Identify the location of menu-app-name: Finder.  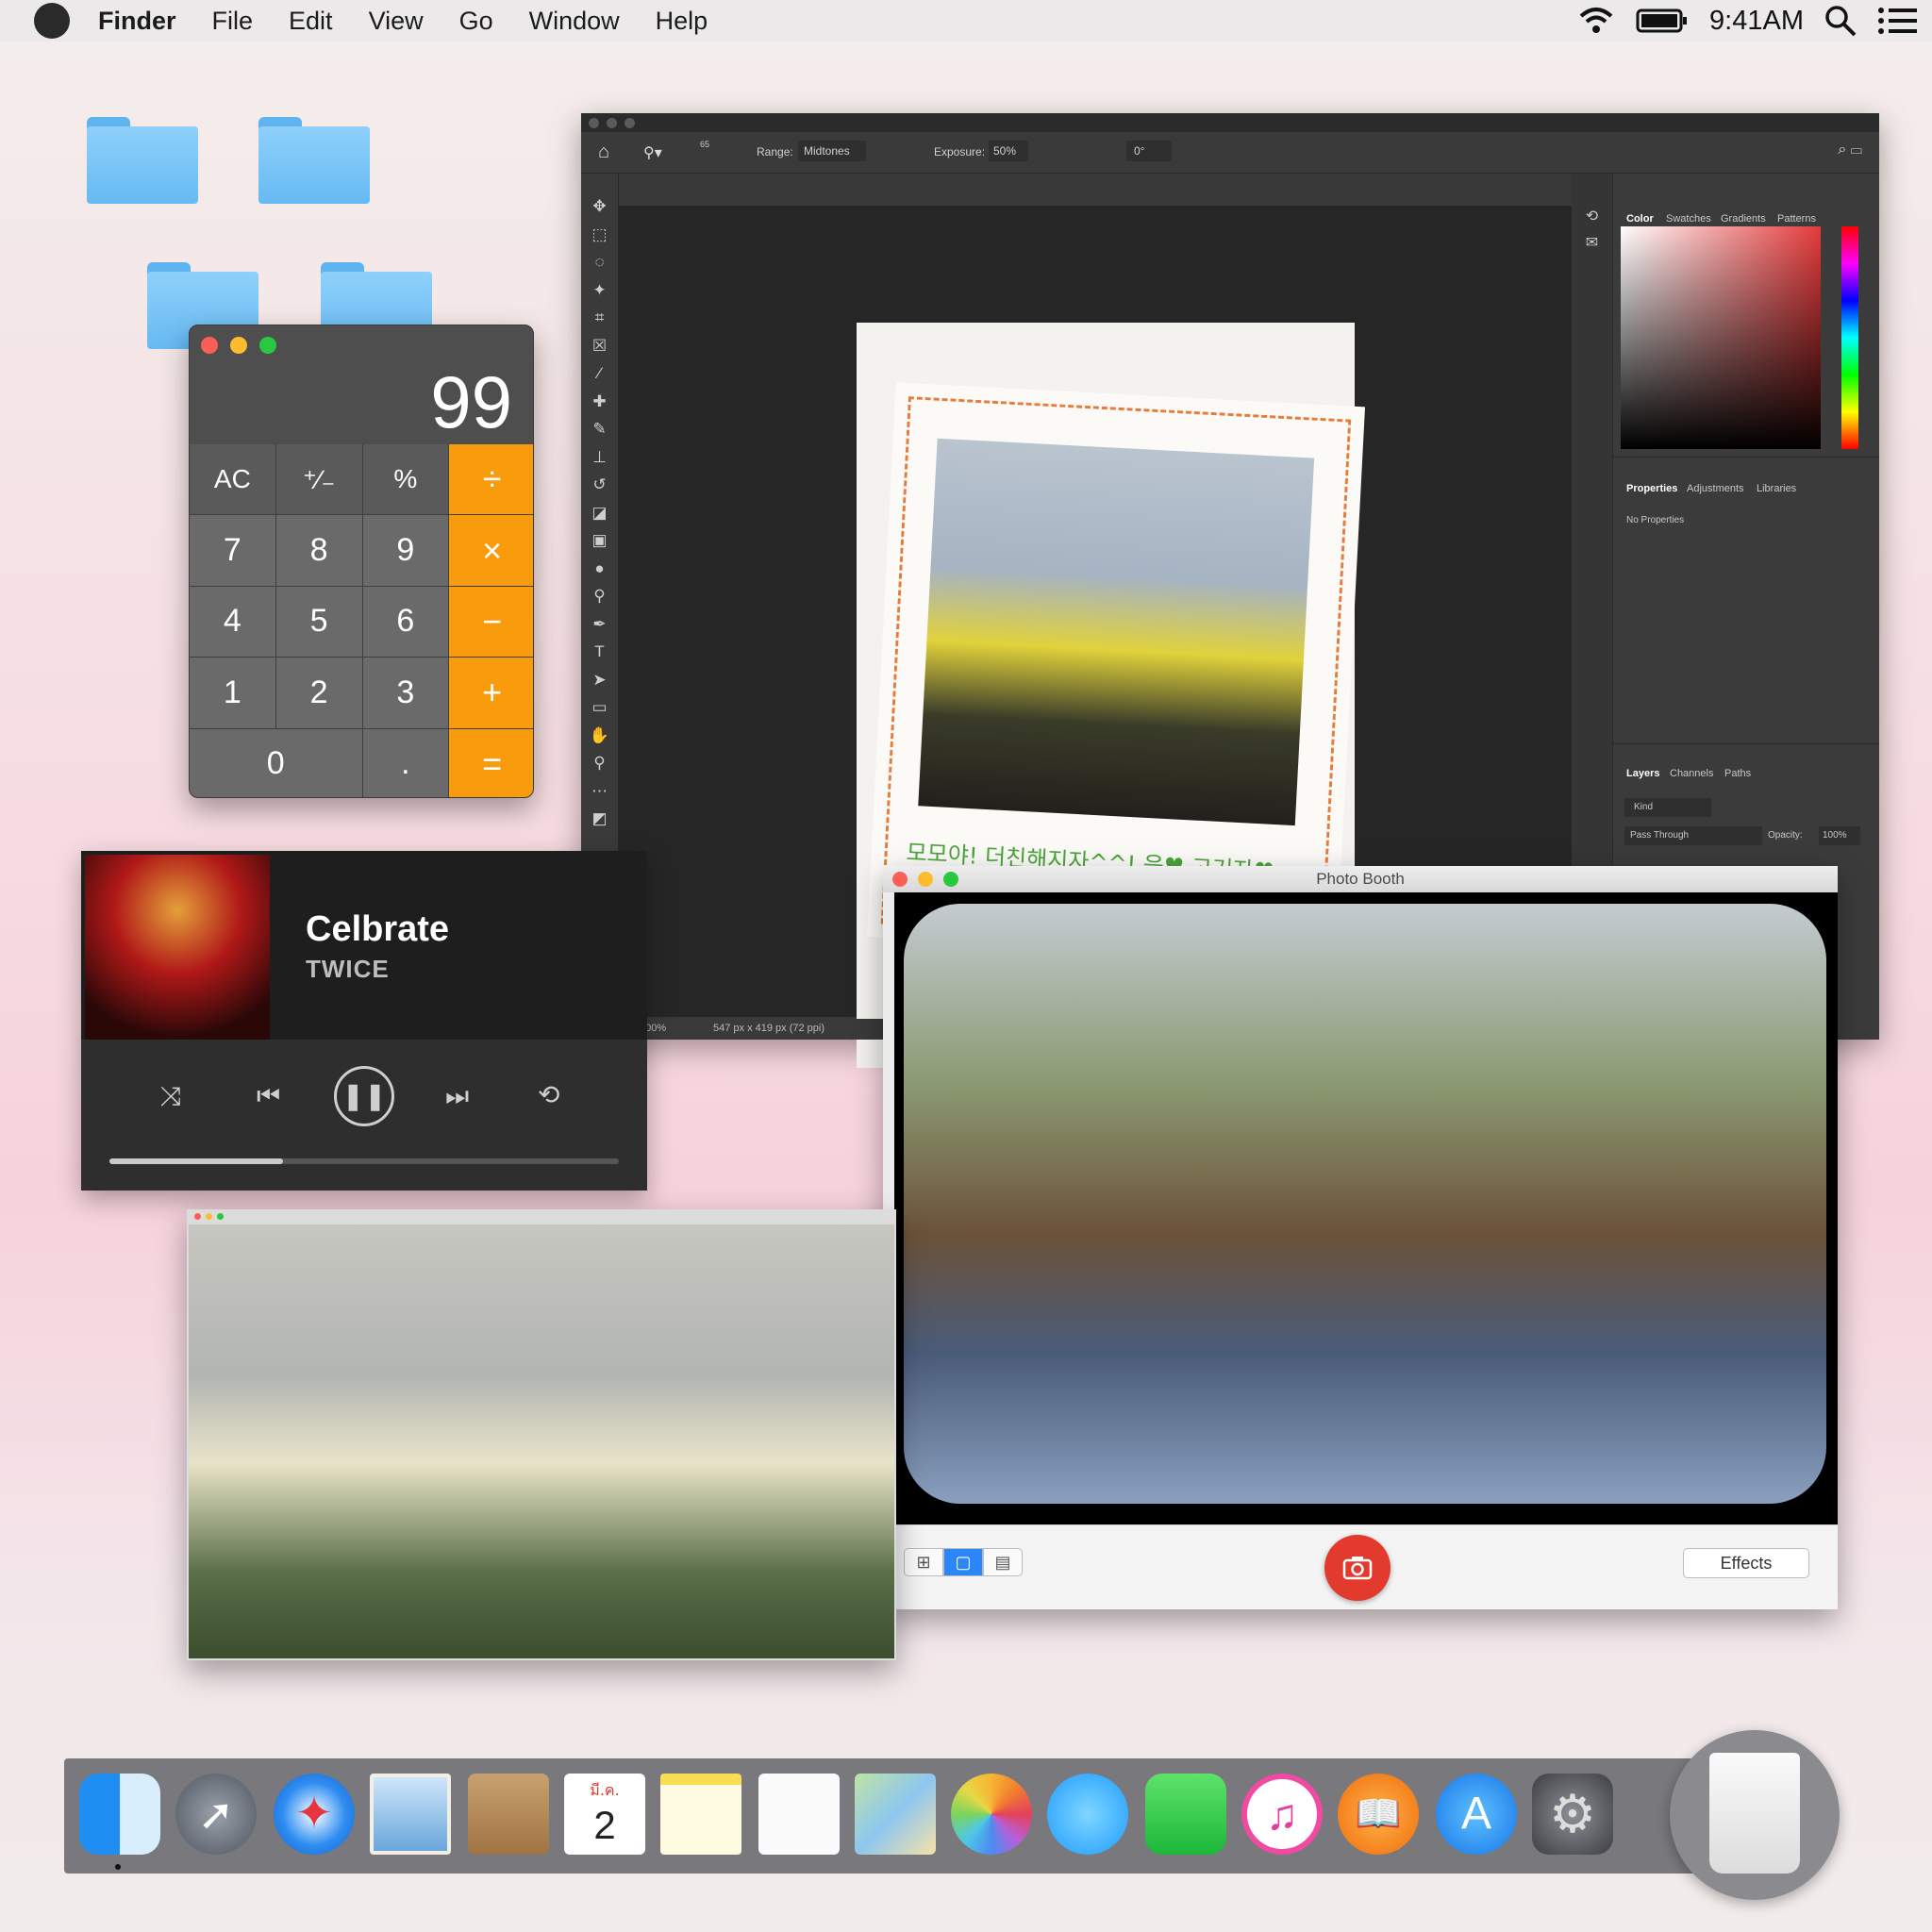
(137, 22).